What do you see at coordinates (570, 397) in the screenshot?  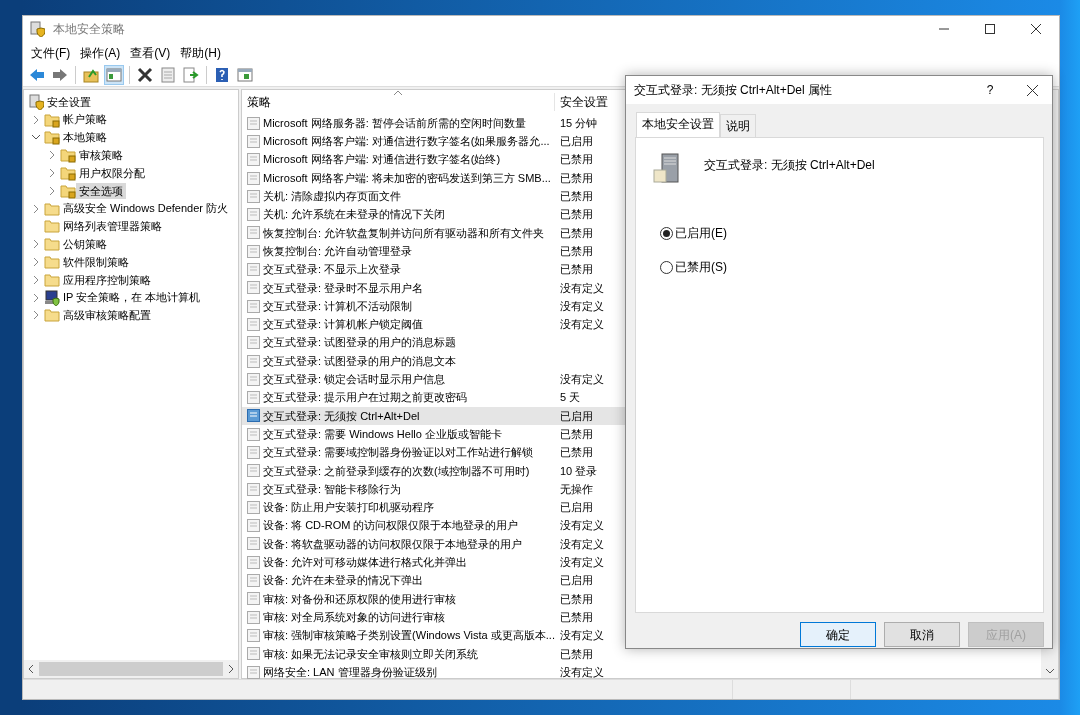 I see `setting-value: 5 天` at bounding box center [570, 397].